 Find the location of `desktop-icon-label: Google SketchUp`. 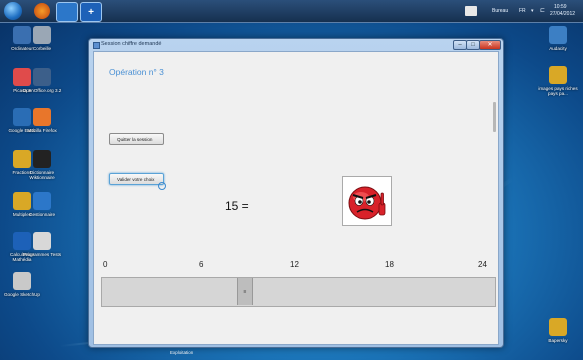

desktop-icon-label: Google SketchUp is located at coordinates (21, 294).